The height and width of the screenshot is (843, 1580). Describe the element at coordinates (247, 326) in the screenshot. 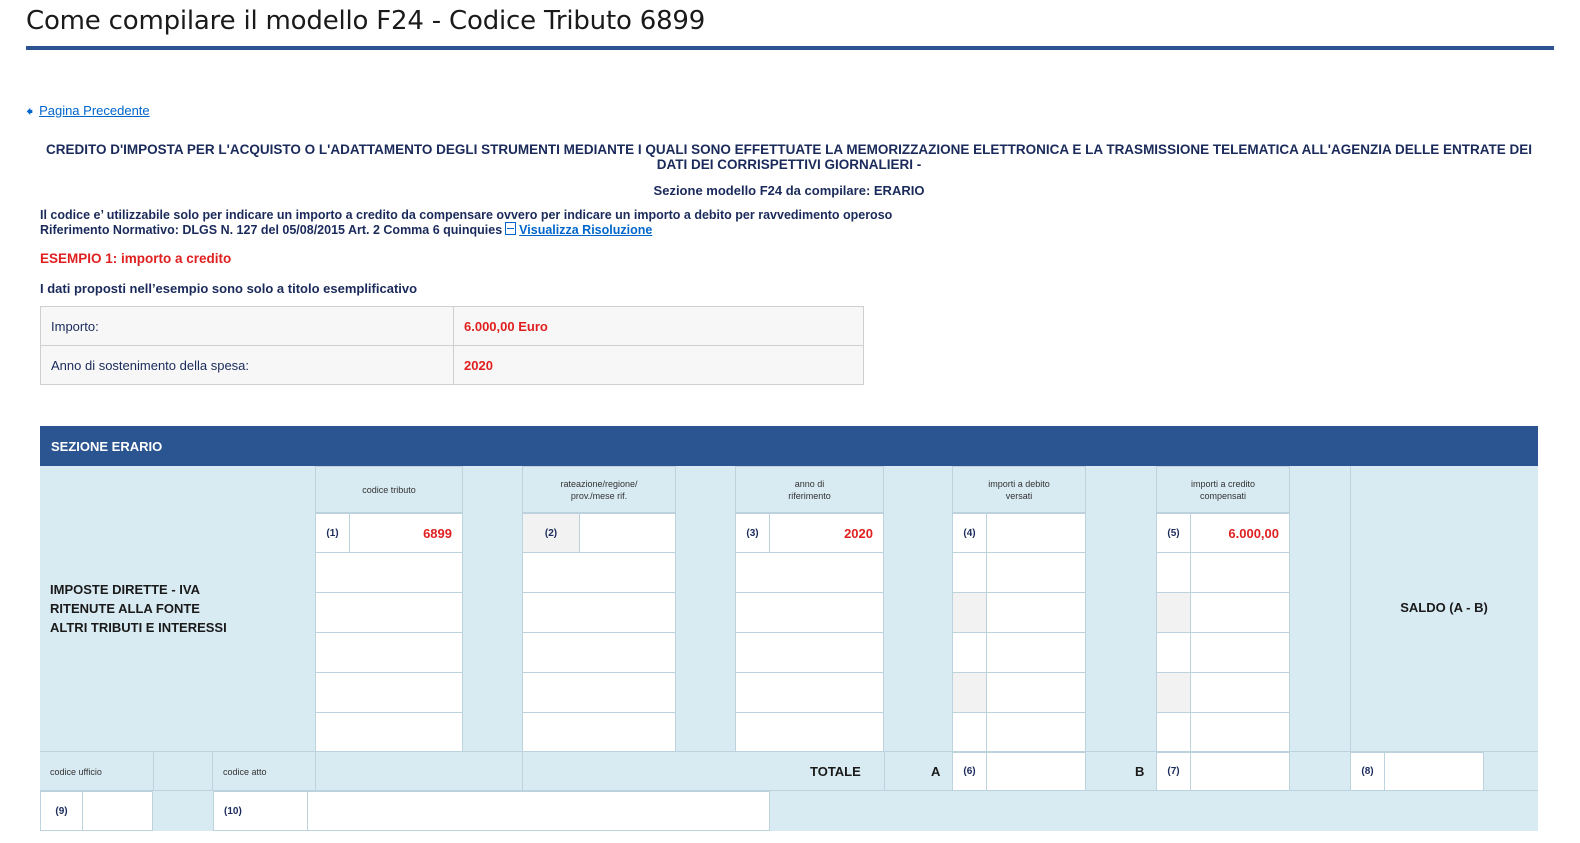

I see `info-label: Importo:` at that location.